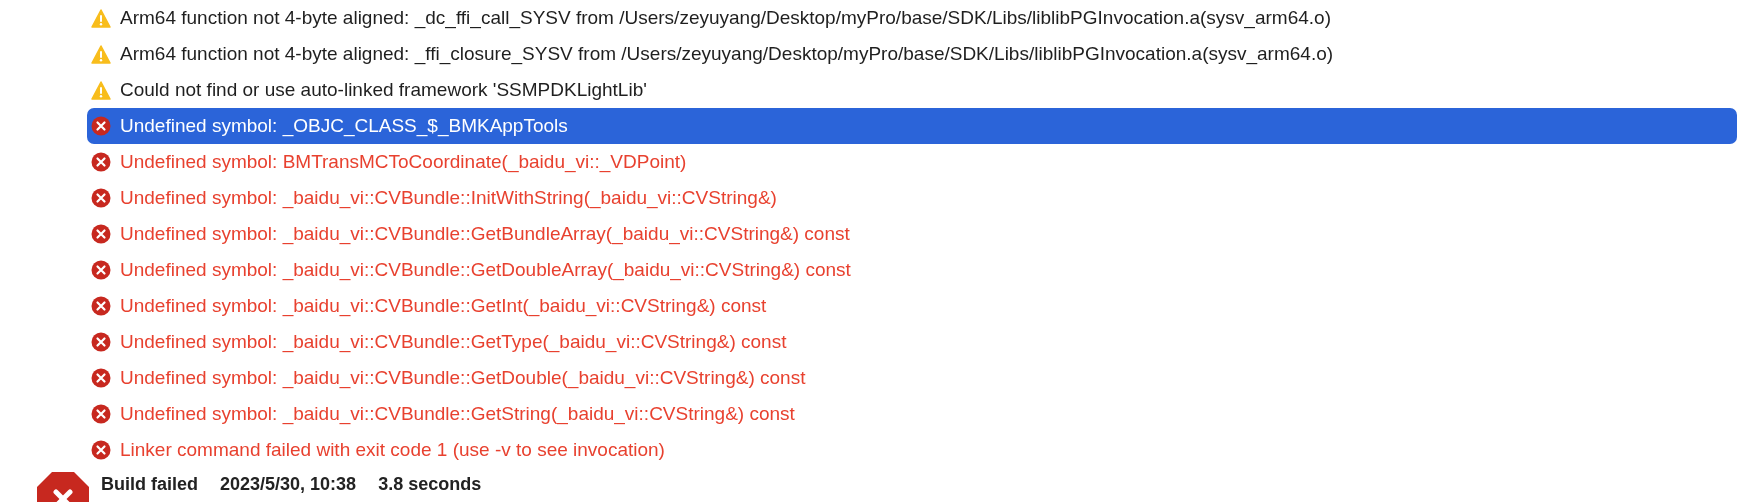 This screenshot has height=502, width=1740. I want to click on issue-message: Undefined symbol: _baidu_vi::CVBundle::InitWithString(_baidu_vi::CVString&), so click(448, 198).